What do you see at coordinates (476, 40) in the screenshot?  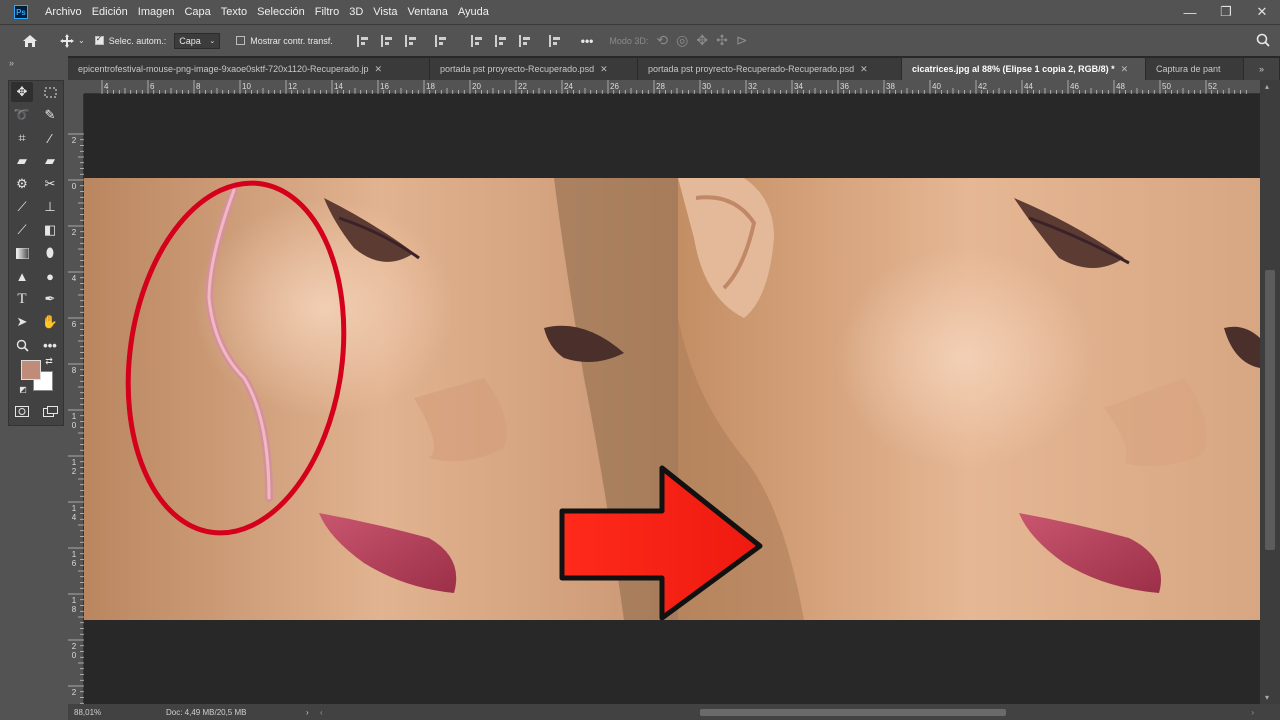 I see `align-top-icon` at bounding box center [476, 40].